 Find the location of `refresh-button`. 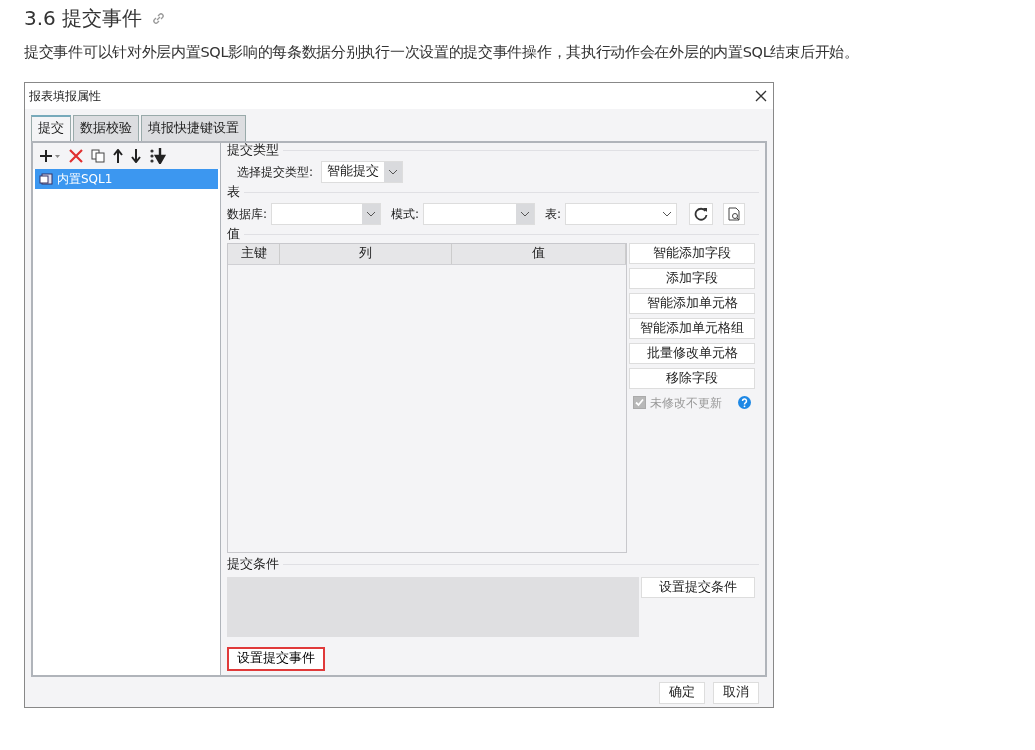

refresh-button is located at coordinates (701, 213).